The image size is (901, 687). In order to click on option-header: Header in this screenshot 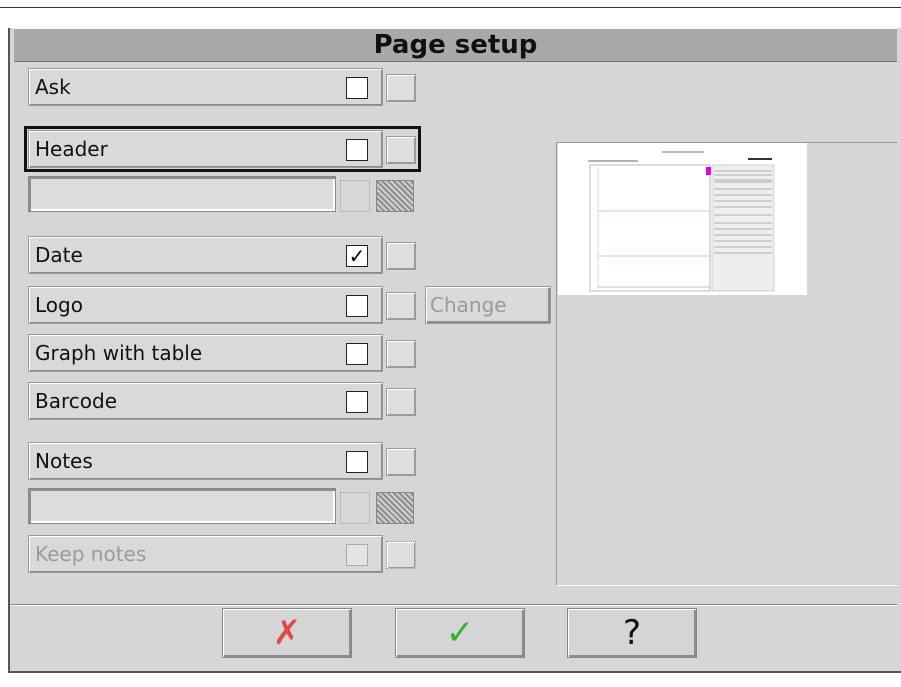, I will do `click(224, 149)`.